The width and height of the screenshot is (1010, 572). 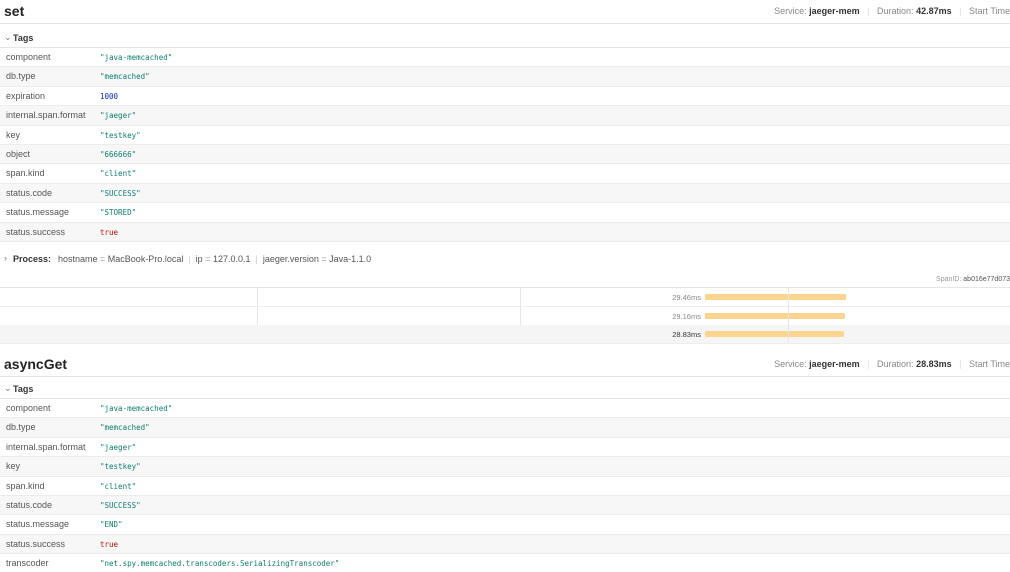 What do you see at coordinates (505, 213) in the screenshot?
I see `tag-row: status.message "STORED"` at bounding box center [505, 213].